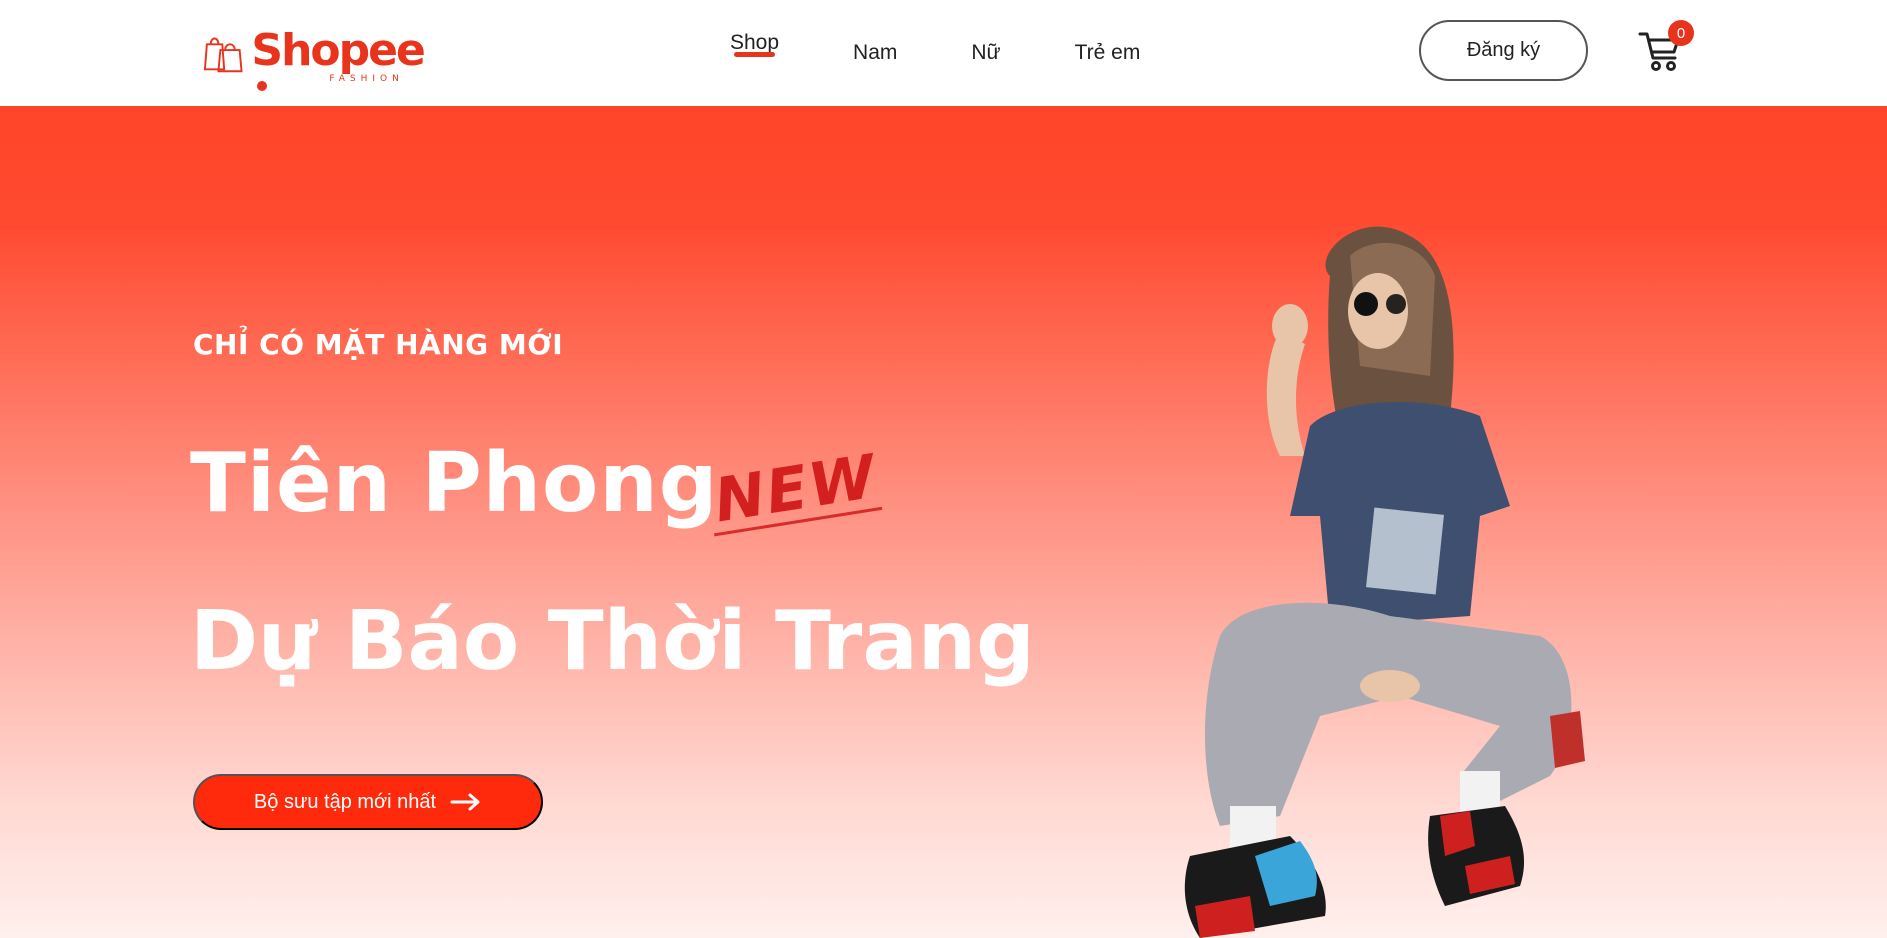 Image resolution: width=1887 pixels, height=938 pixels. I want to click on nav-item-shop: Shop, so click(754, 48).